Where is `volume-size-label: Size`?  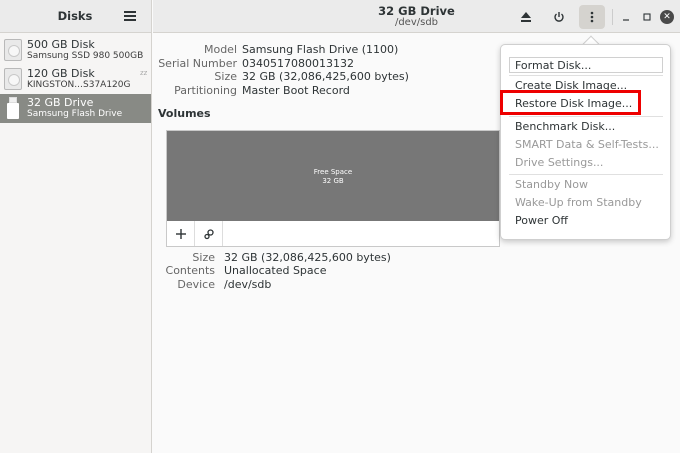 volume-size-label: Size is located at coordinates (203, 257).